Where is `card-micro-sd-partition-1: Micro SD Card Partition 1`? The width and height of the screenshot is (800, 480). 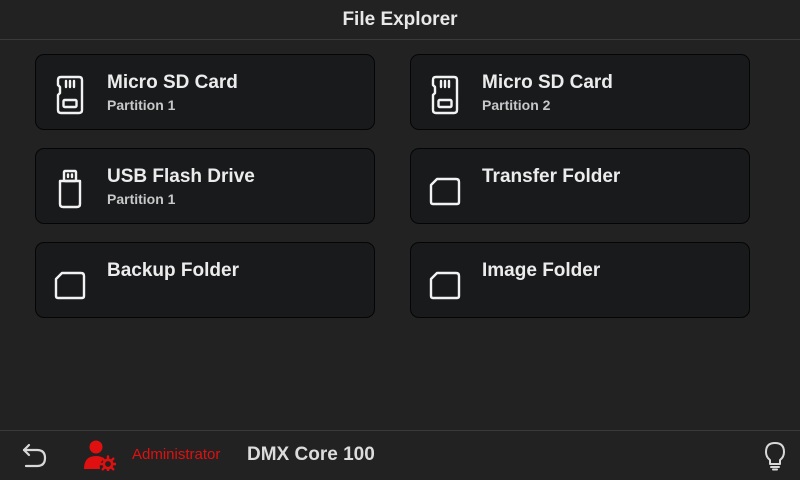 card-micro-sd-partition-1: Micro SD Card Partition 1 is located at coordinates (205, 92).